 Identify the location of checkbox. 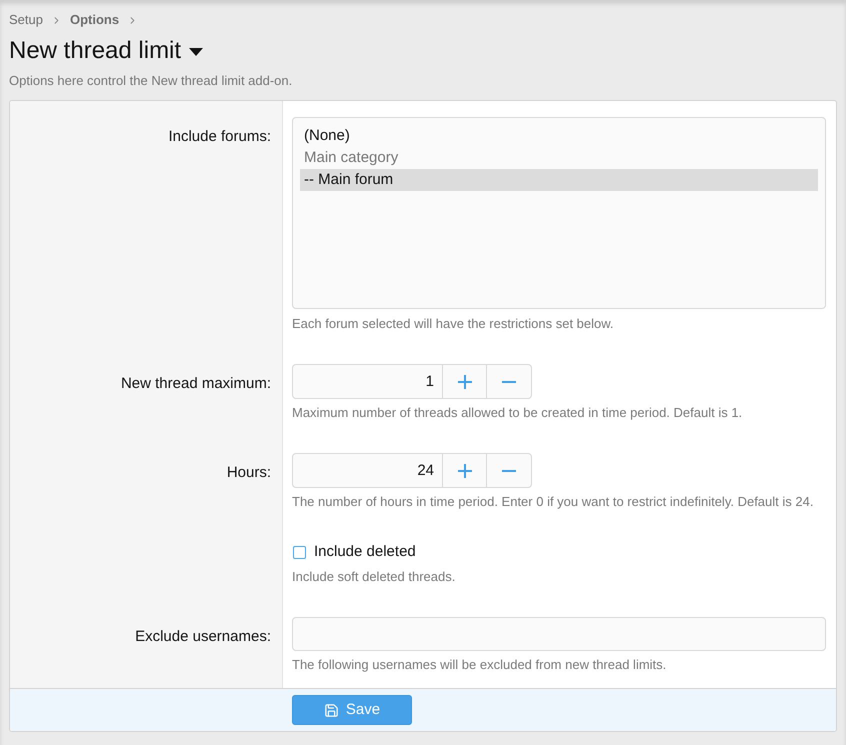
(299, 552).